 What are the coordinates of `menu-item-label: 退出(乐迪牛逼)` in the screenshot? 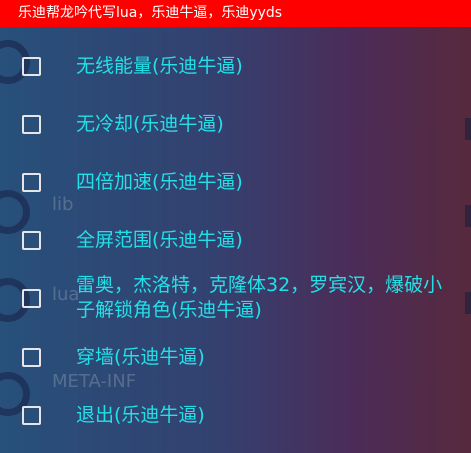 It's located at (140, 415).